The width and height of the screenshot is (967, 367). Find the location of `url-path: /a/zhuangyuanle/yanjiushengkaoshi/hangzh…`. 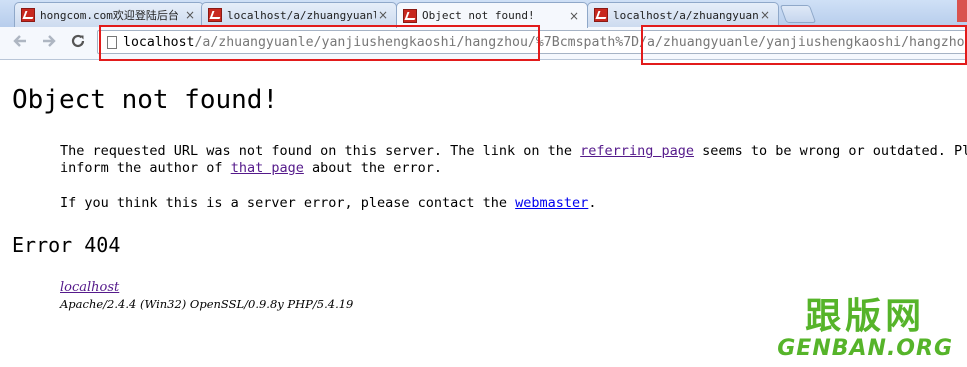

url-path: /a/zhuangyuanle/yanjiushengkaoshi/hangzh… is located at coordinates (580, 42).